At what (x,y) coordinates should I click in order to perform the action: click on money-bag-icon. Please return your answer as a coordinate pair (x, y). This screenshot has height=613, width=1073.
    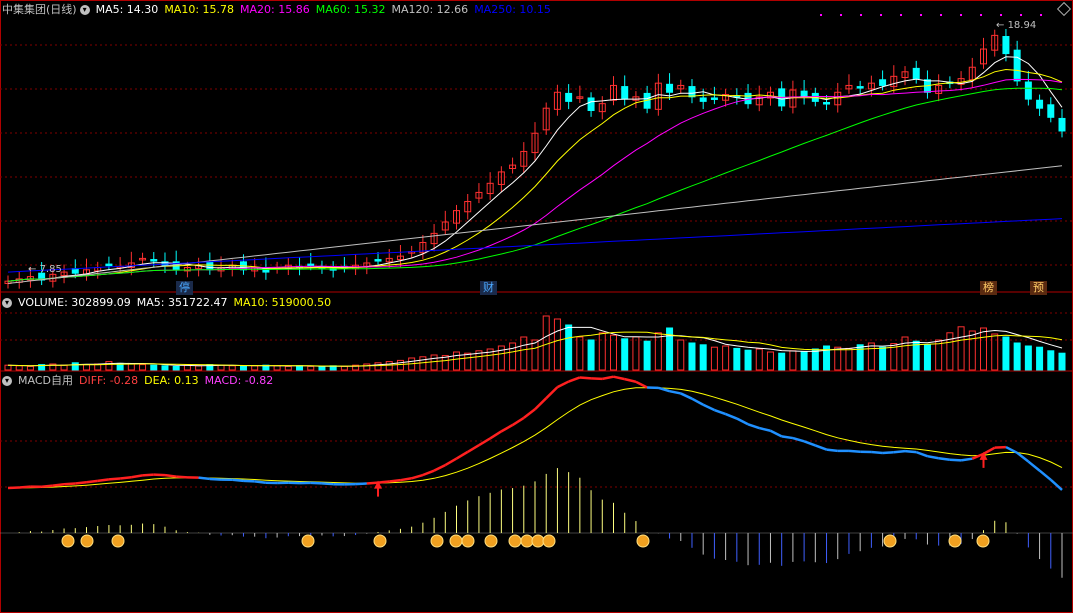
    Looking at the image, I should click on (515, 541).